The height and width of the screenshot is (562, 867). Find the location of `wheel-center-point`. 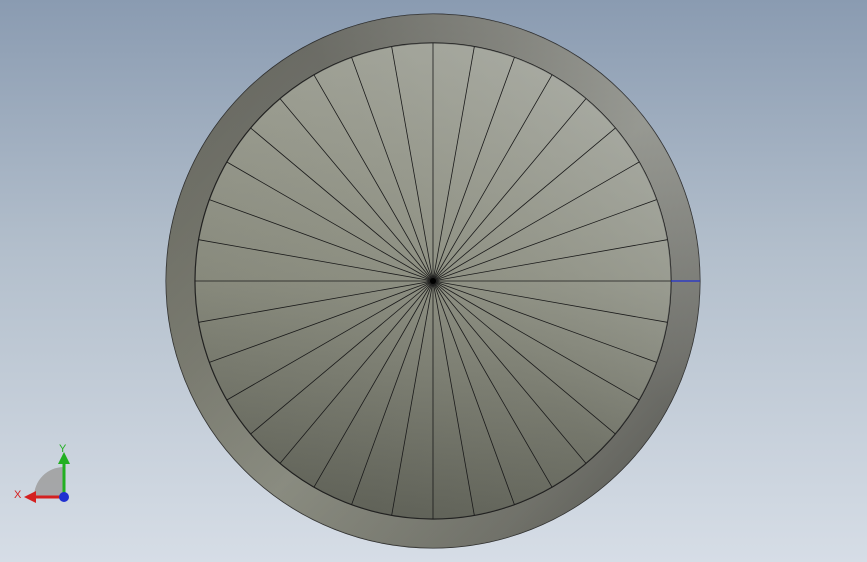

wheel-center-point is located at coordinates (433, 281).